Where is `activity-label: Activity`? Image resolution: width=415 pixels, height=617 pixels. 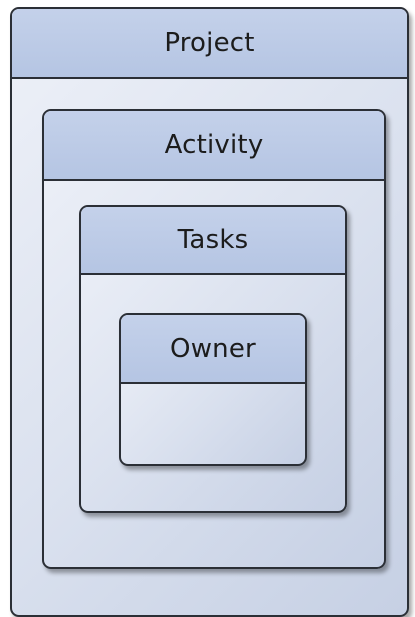
activity-label: Activity is located at coordinates (214, 145).